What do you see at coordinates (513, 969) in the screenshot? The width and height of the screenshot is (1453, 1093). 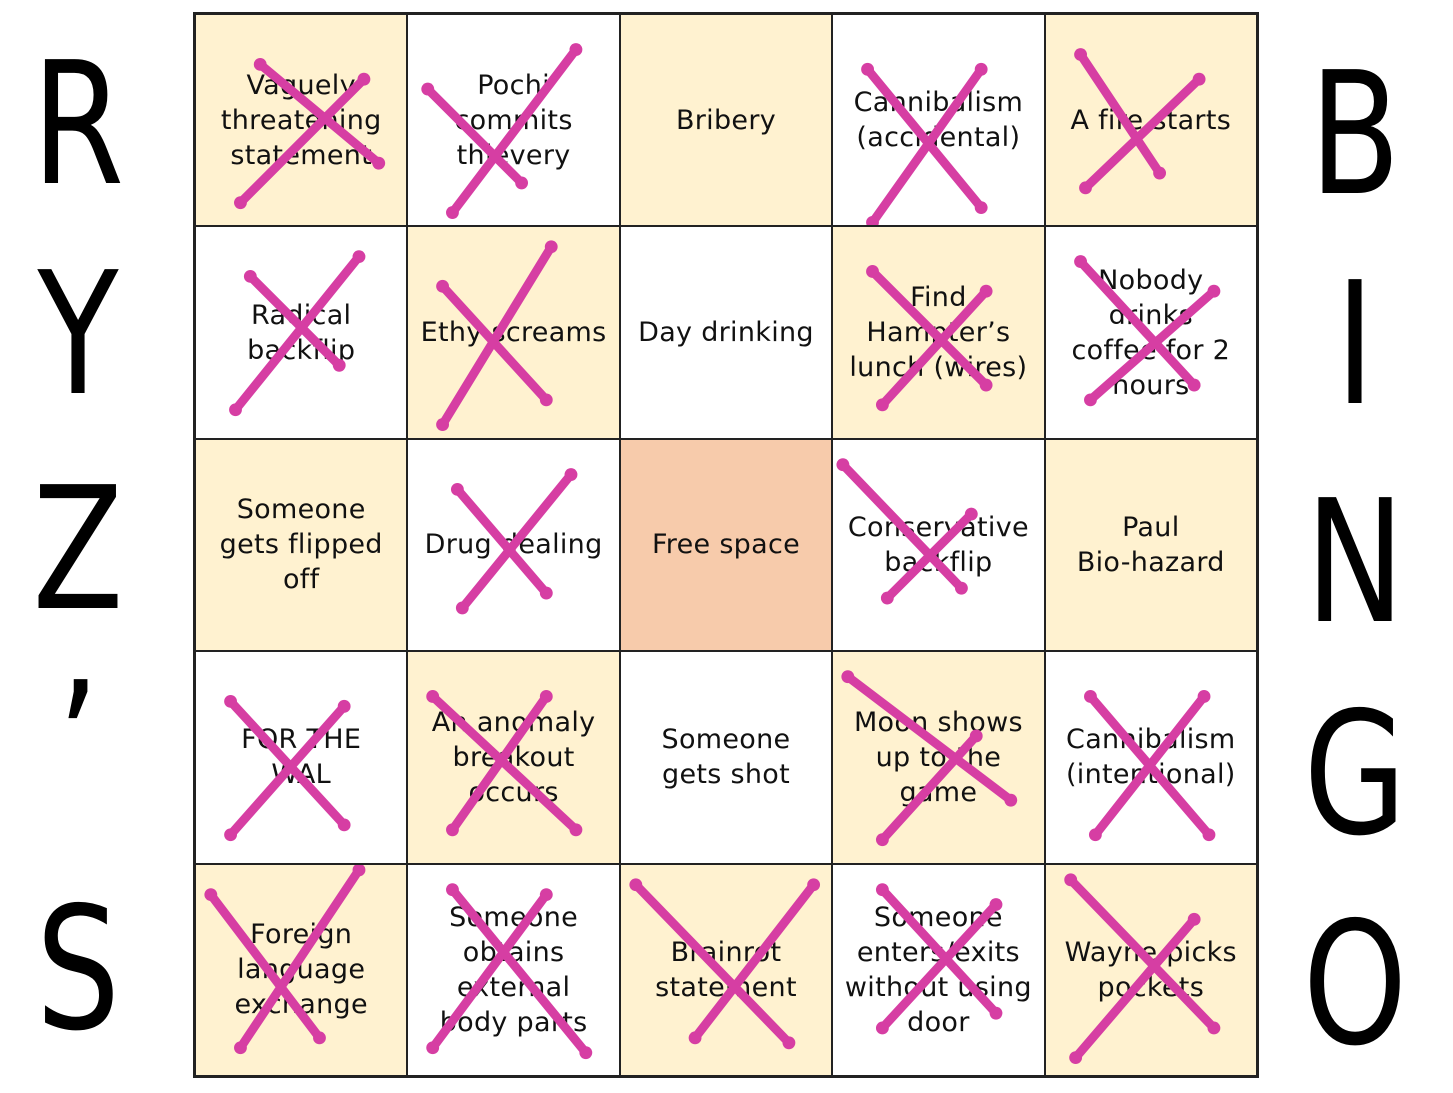 I see `bingo-cell-r5c2: Someone obtains external body parts` at bounding box center [513, 969].